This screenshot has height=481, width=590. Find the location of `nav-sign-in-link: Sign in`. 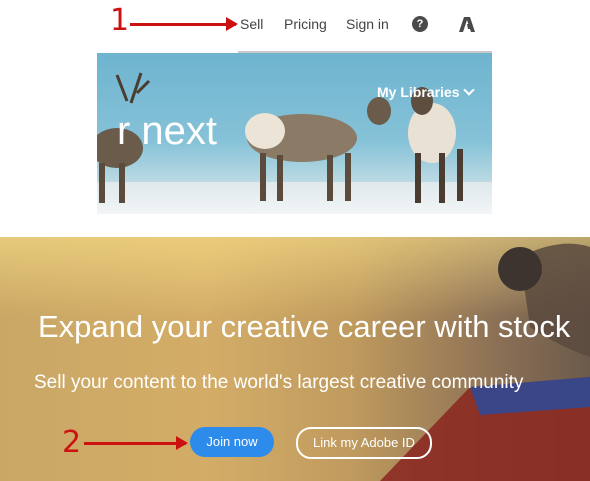

nav-sign-in-link: Sign in is located at coordinates (367, 24).